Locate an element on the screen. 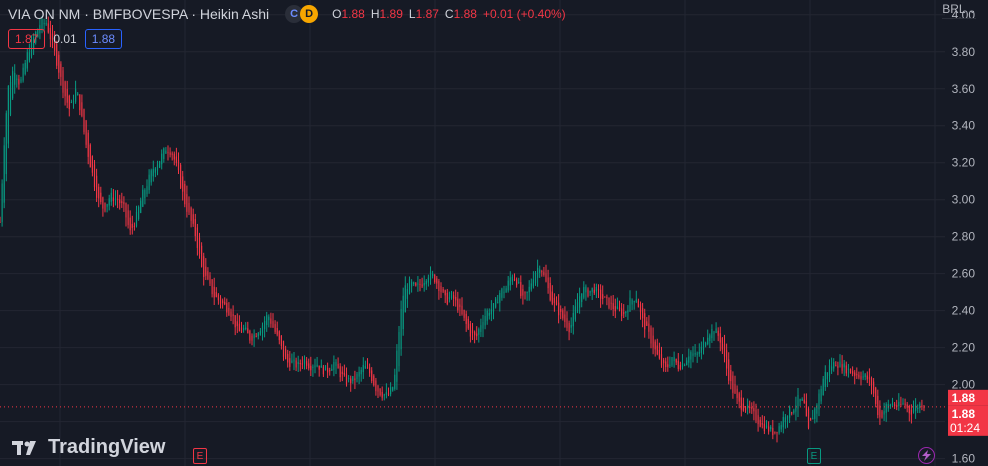  delayed-data-badge: D is located at coordinates (309, 14).